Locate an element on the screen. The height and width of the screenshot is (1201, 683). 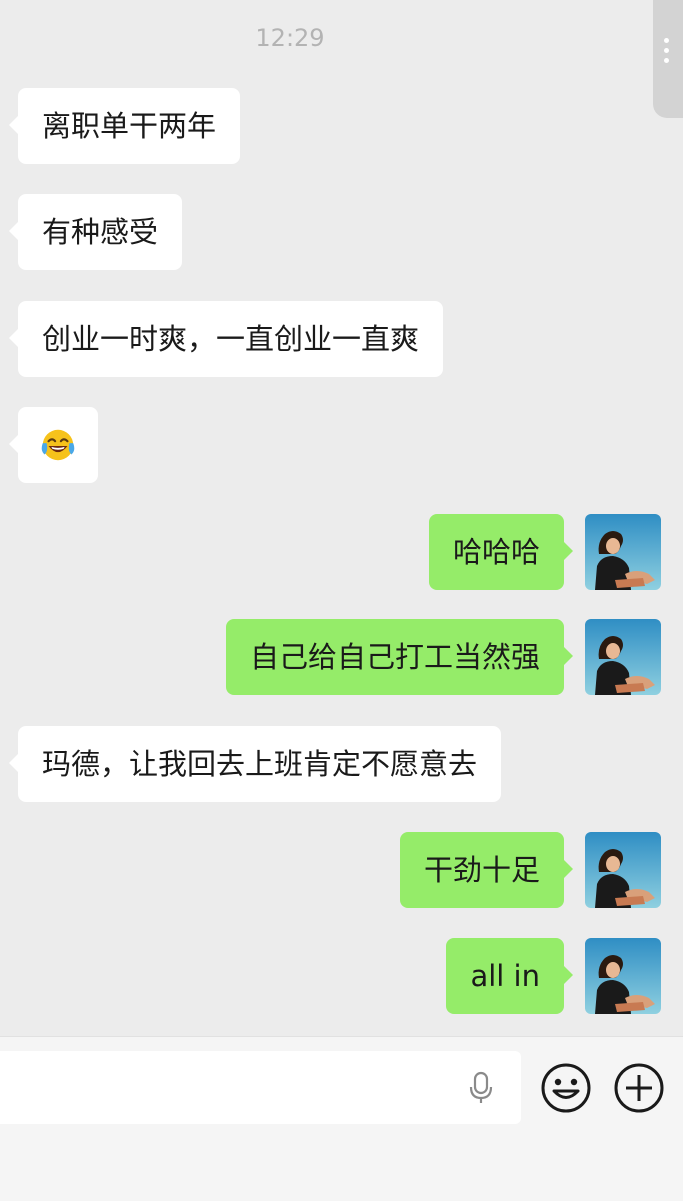
message-bubble: 玛德，让我回去上班肯定不愿意去 is located at coordinates (255, 764).